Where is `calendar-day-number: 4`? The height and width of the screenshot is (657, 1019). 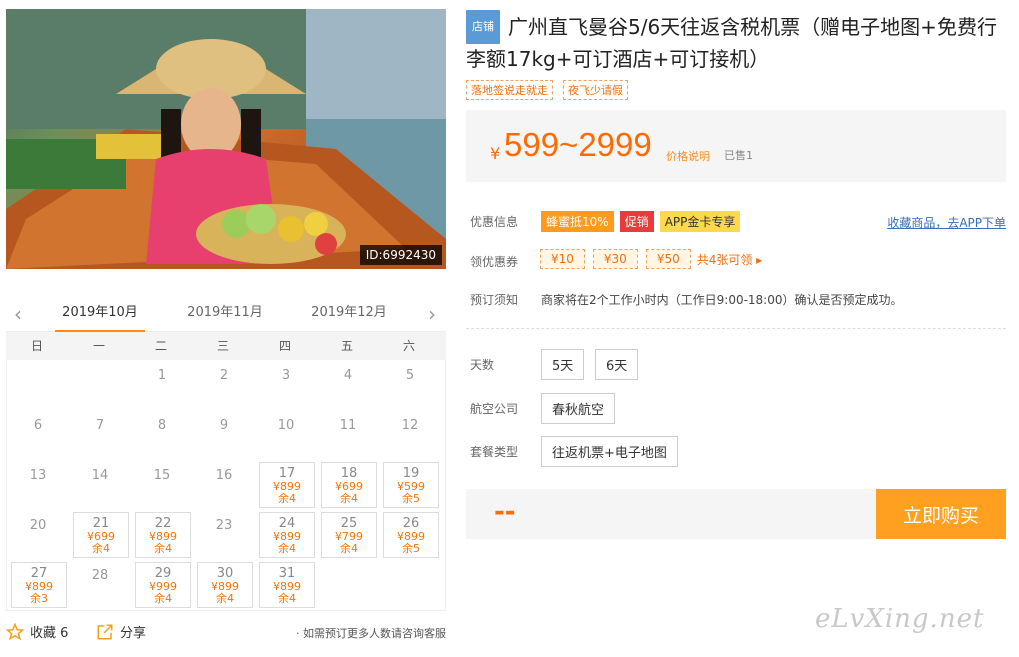 calendar-day-number: 4 is located at coordinates (348, 375).